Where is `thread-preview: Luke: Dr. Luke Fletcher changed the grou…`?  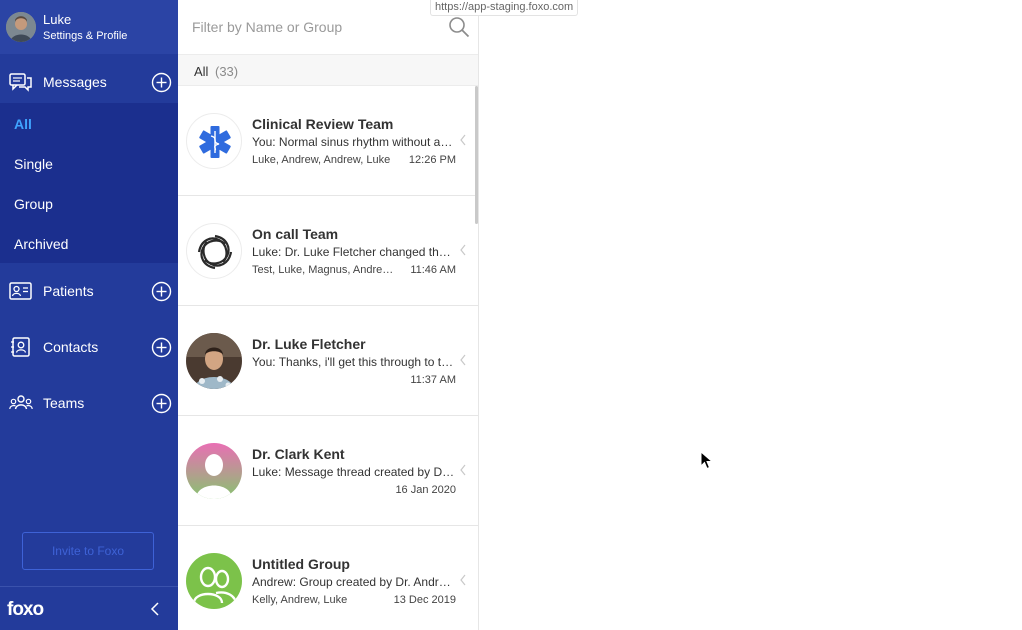
thread-preview: Luke: Dr. Luke Fletcher changed the grou… is located at coordinates (354, 252).